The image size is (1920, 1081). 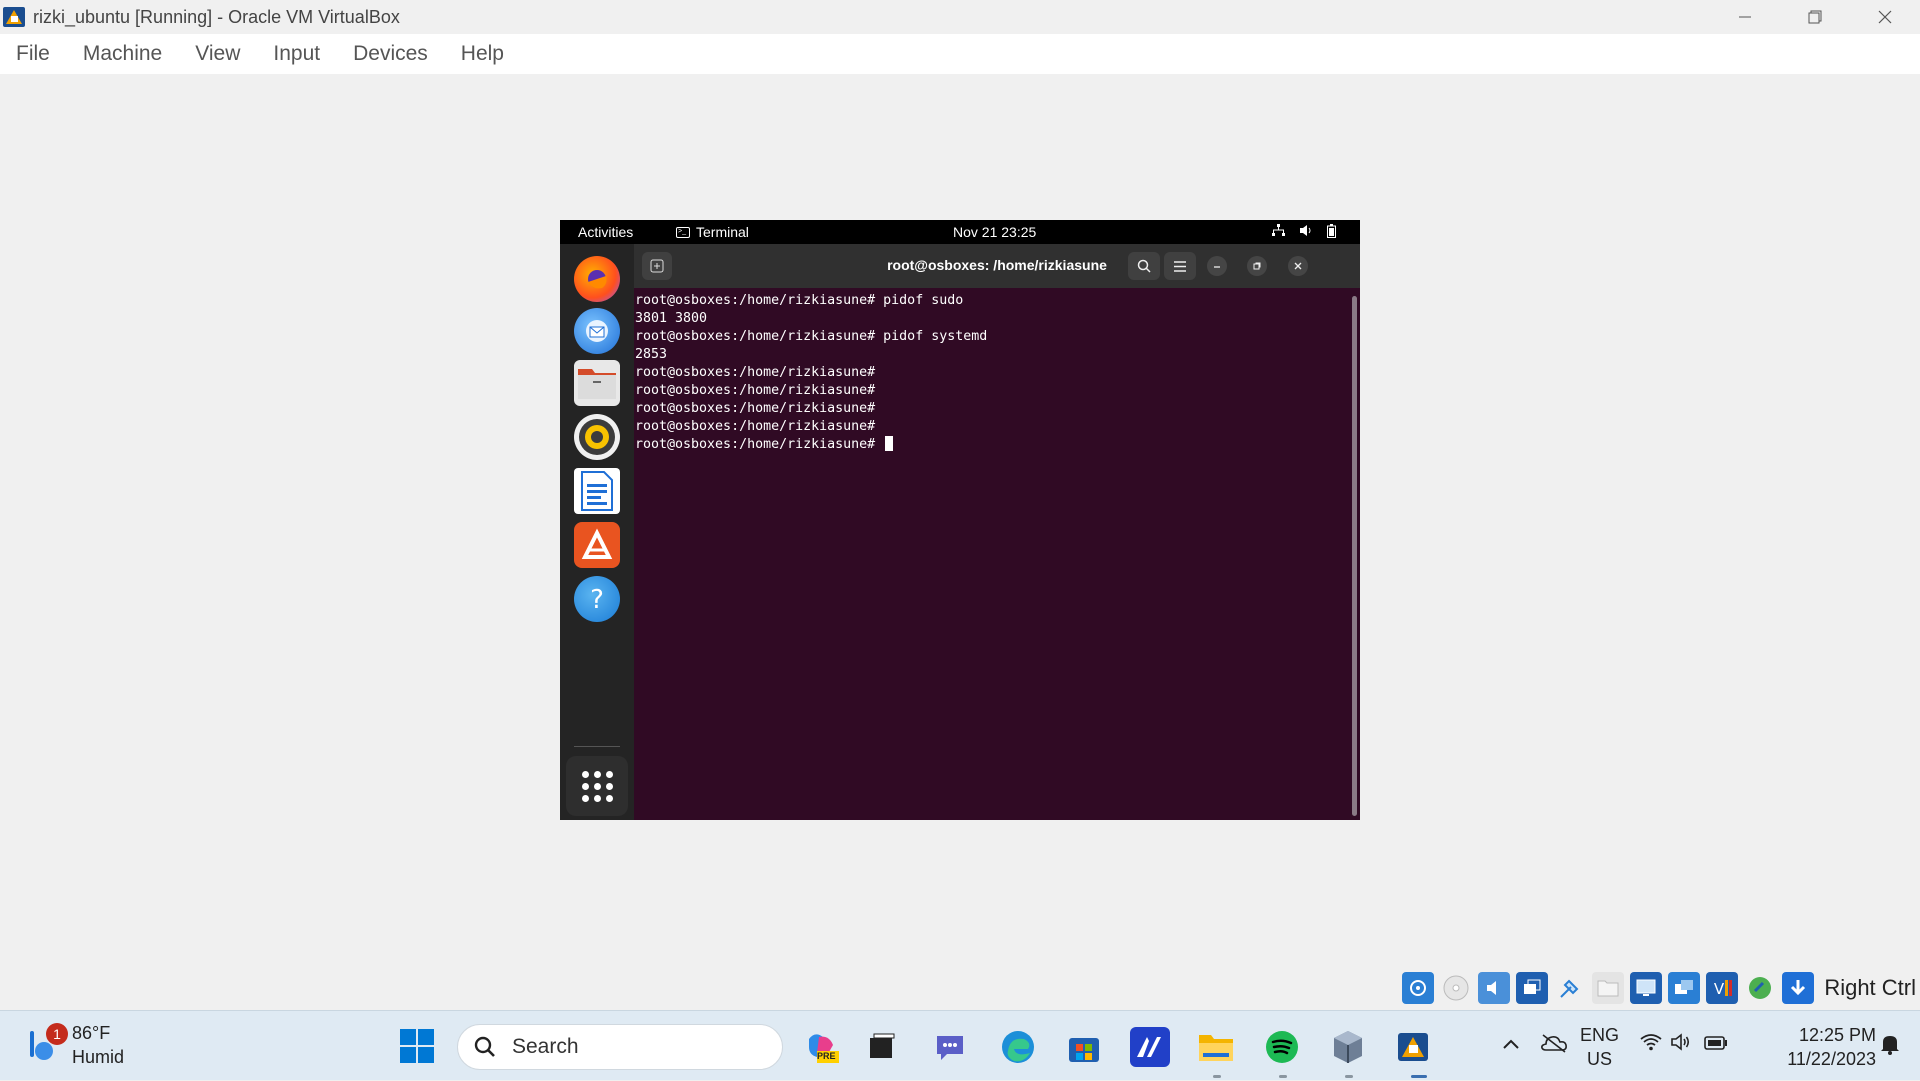 I want to click on gnome-top-bar: Activities >_ Terminal Nov 21 23:25, so click(x=960, y=232).